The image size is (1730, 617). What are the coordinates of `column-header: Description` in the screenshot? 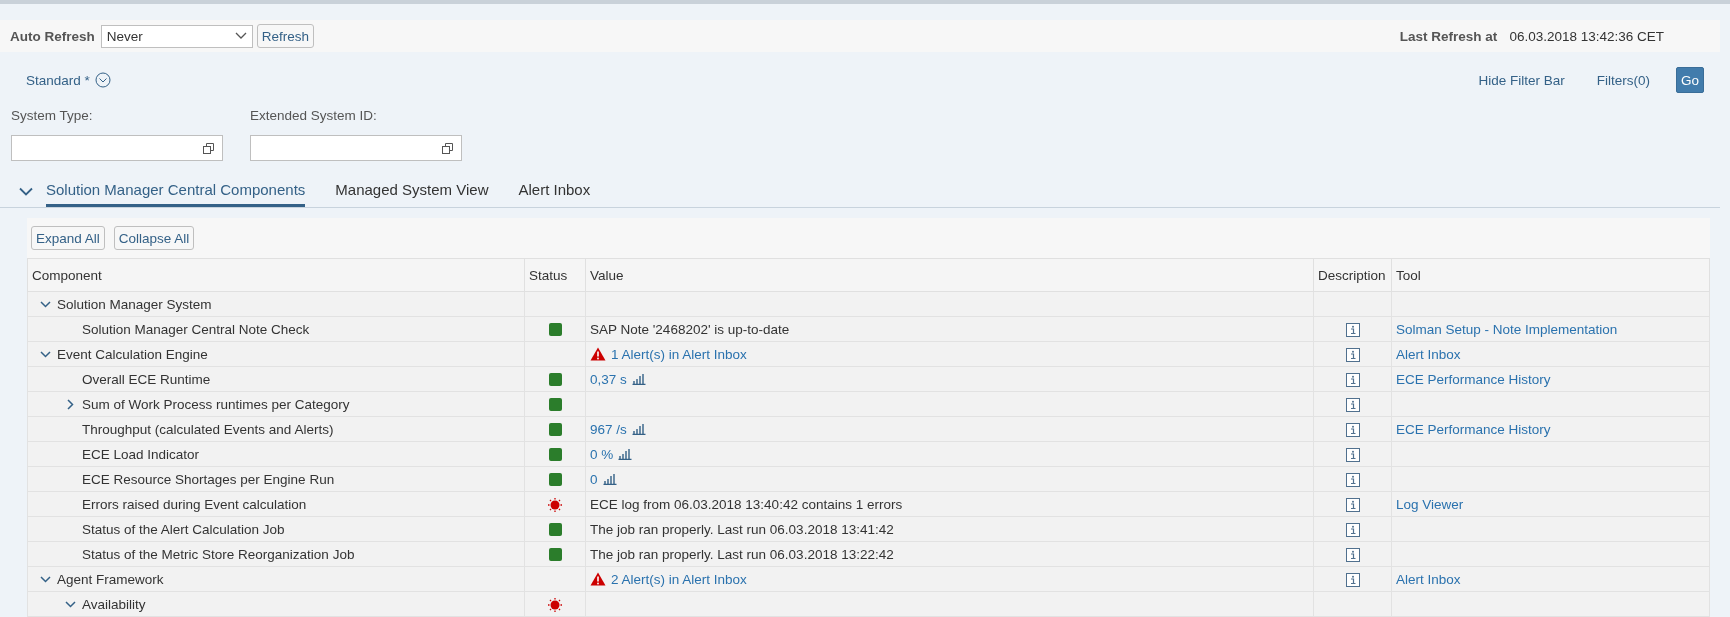 It's located at (1352, 275).